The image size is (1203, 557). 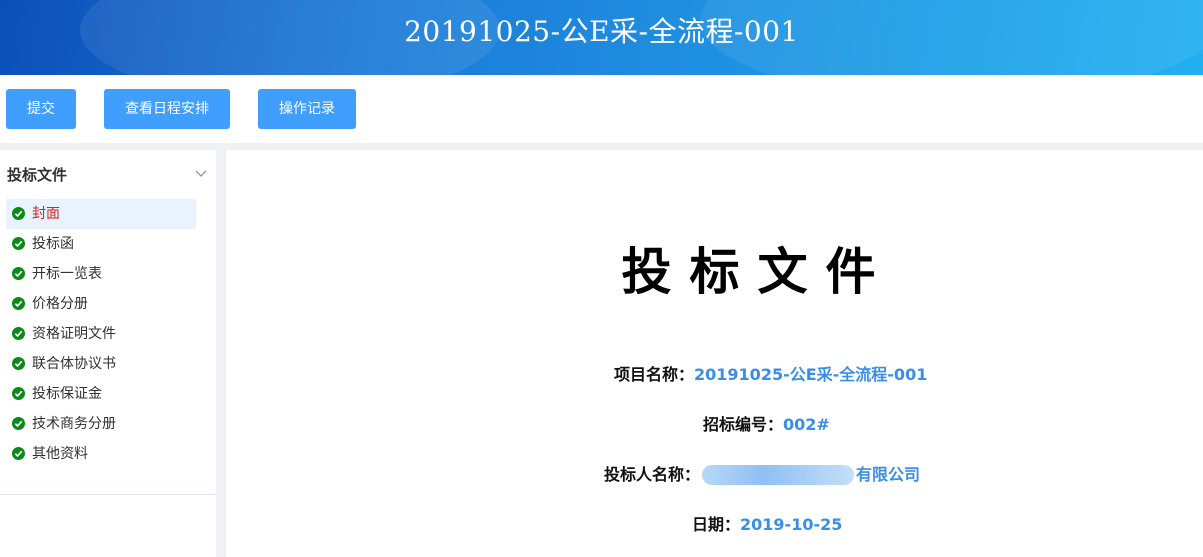 What do you see at coordinates (806, 424) in the screenshot?
I see `bid-number-value: 002#` at bounding box center [806, 424].